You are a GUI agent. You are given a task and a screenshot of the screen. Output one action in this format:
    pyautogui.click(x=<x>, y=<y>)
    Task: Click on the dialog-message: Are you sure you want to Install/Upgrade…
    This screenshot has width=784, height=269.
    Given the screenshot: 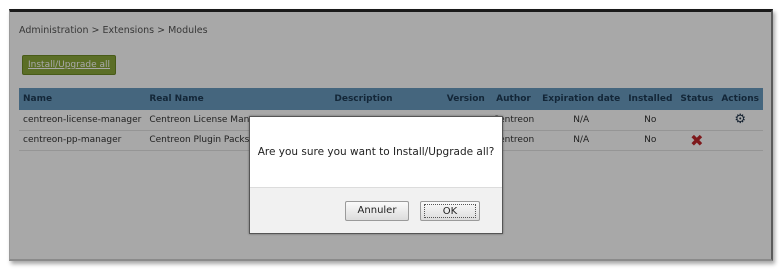 What is the action you would take?
    pyautogui.click(x=376, y=152)
    